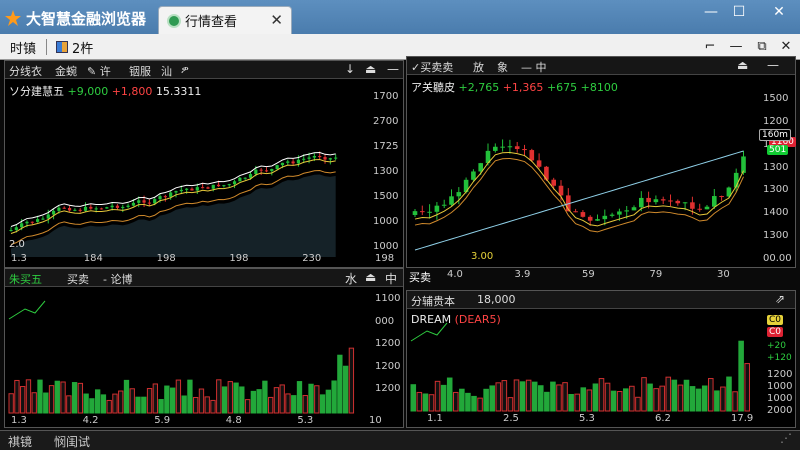 The height and width of the screenshot is (450, 800). Describe the element at coordinates (99, 71) in the screenshot. I see `tool-draw: ✎ 许` at that location.